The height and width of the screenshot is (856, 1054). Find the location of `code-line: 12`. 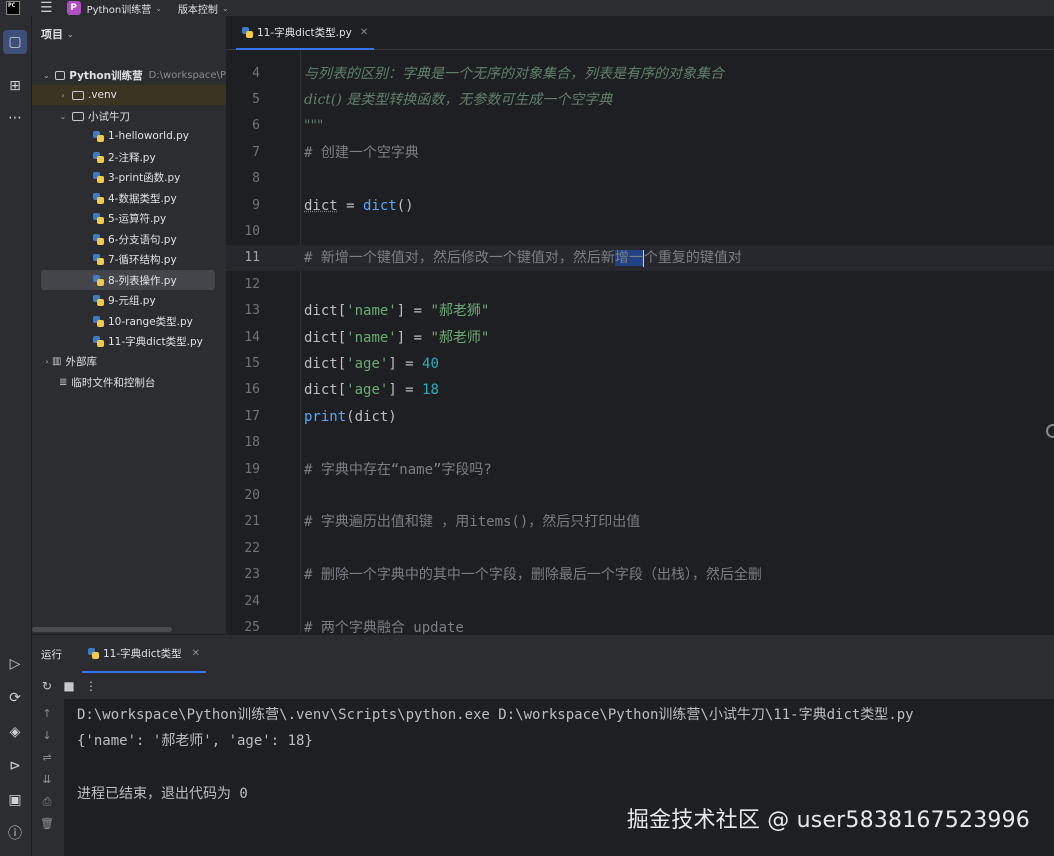

code-line: 12 is located at coordinates (640, 285).